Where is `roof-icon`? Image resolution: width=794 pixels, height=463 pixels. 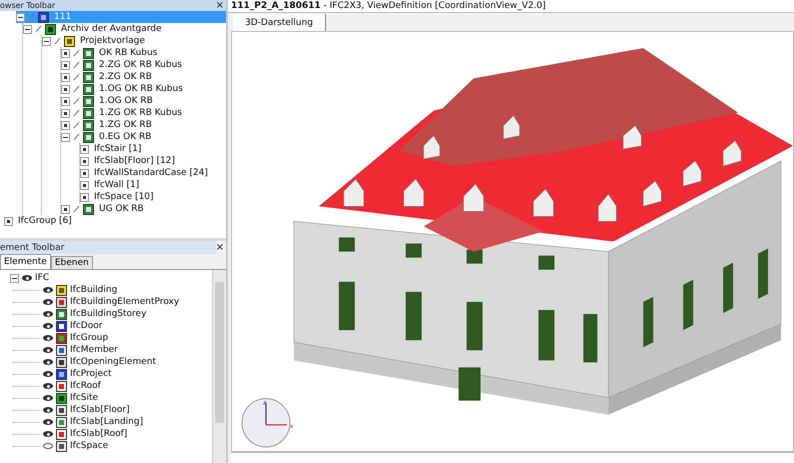
roof-icon is located at coordinates (61, 434).